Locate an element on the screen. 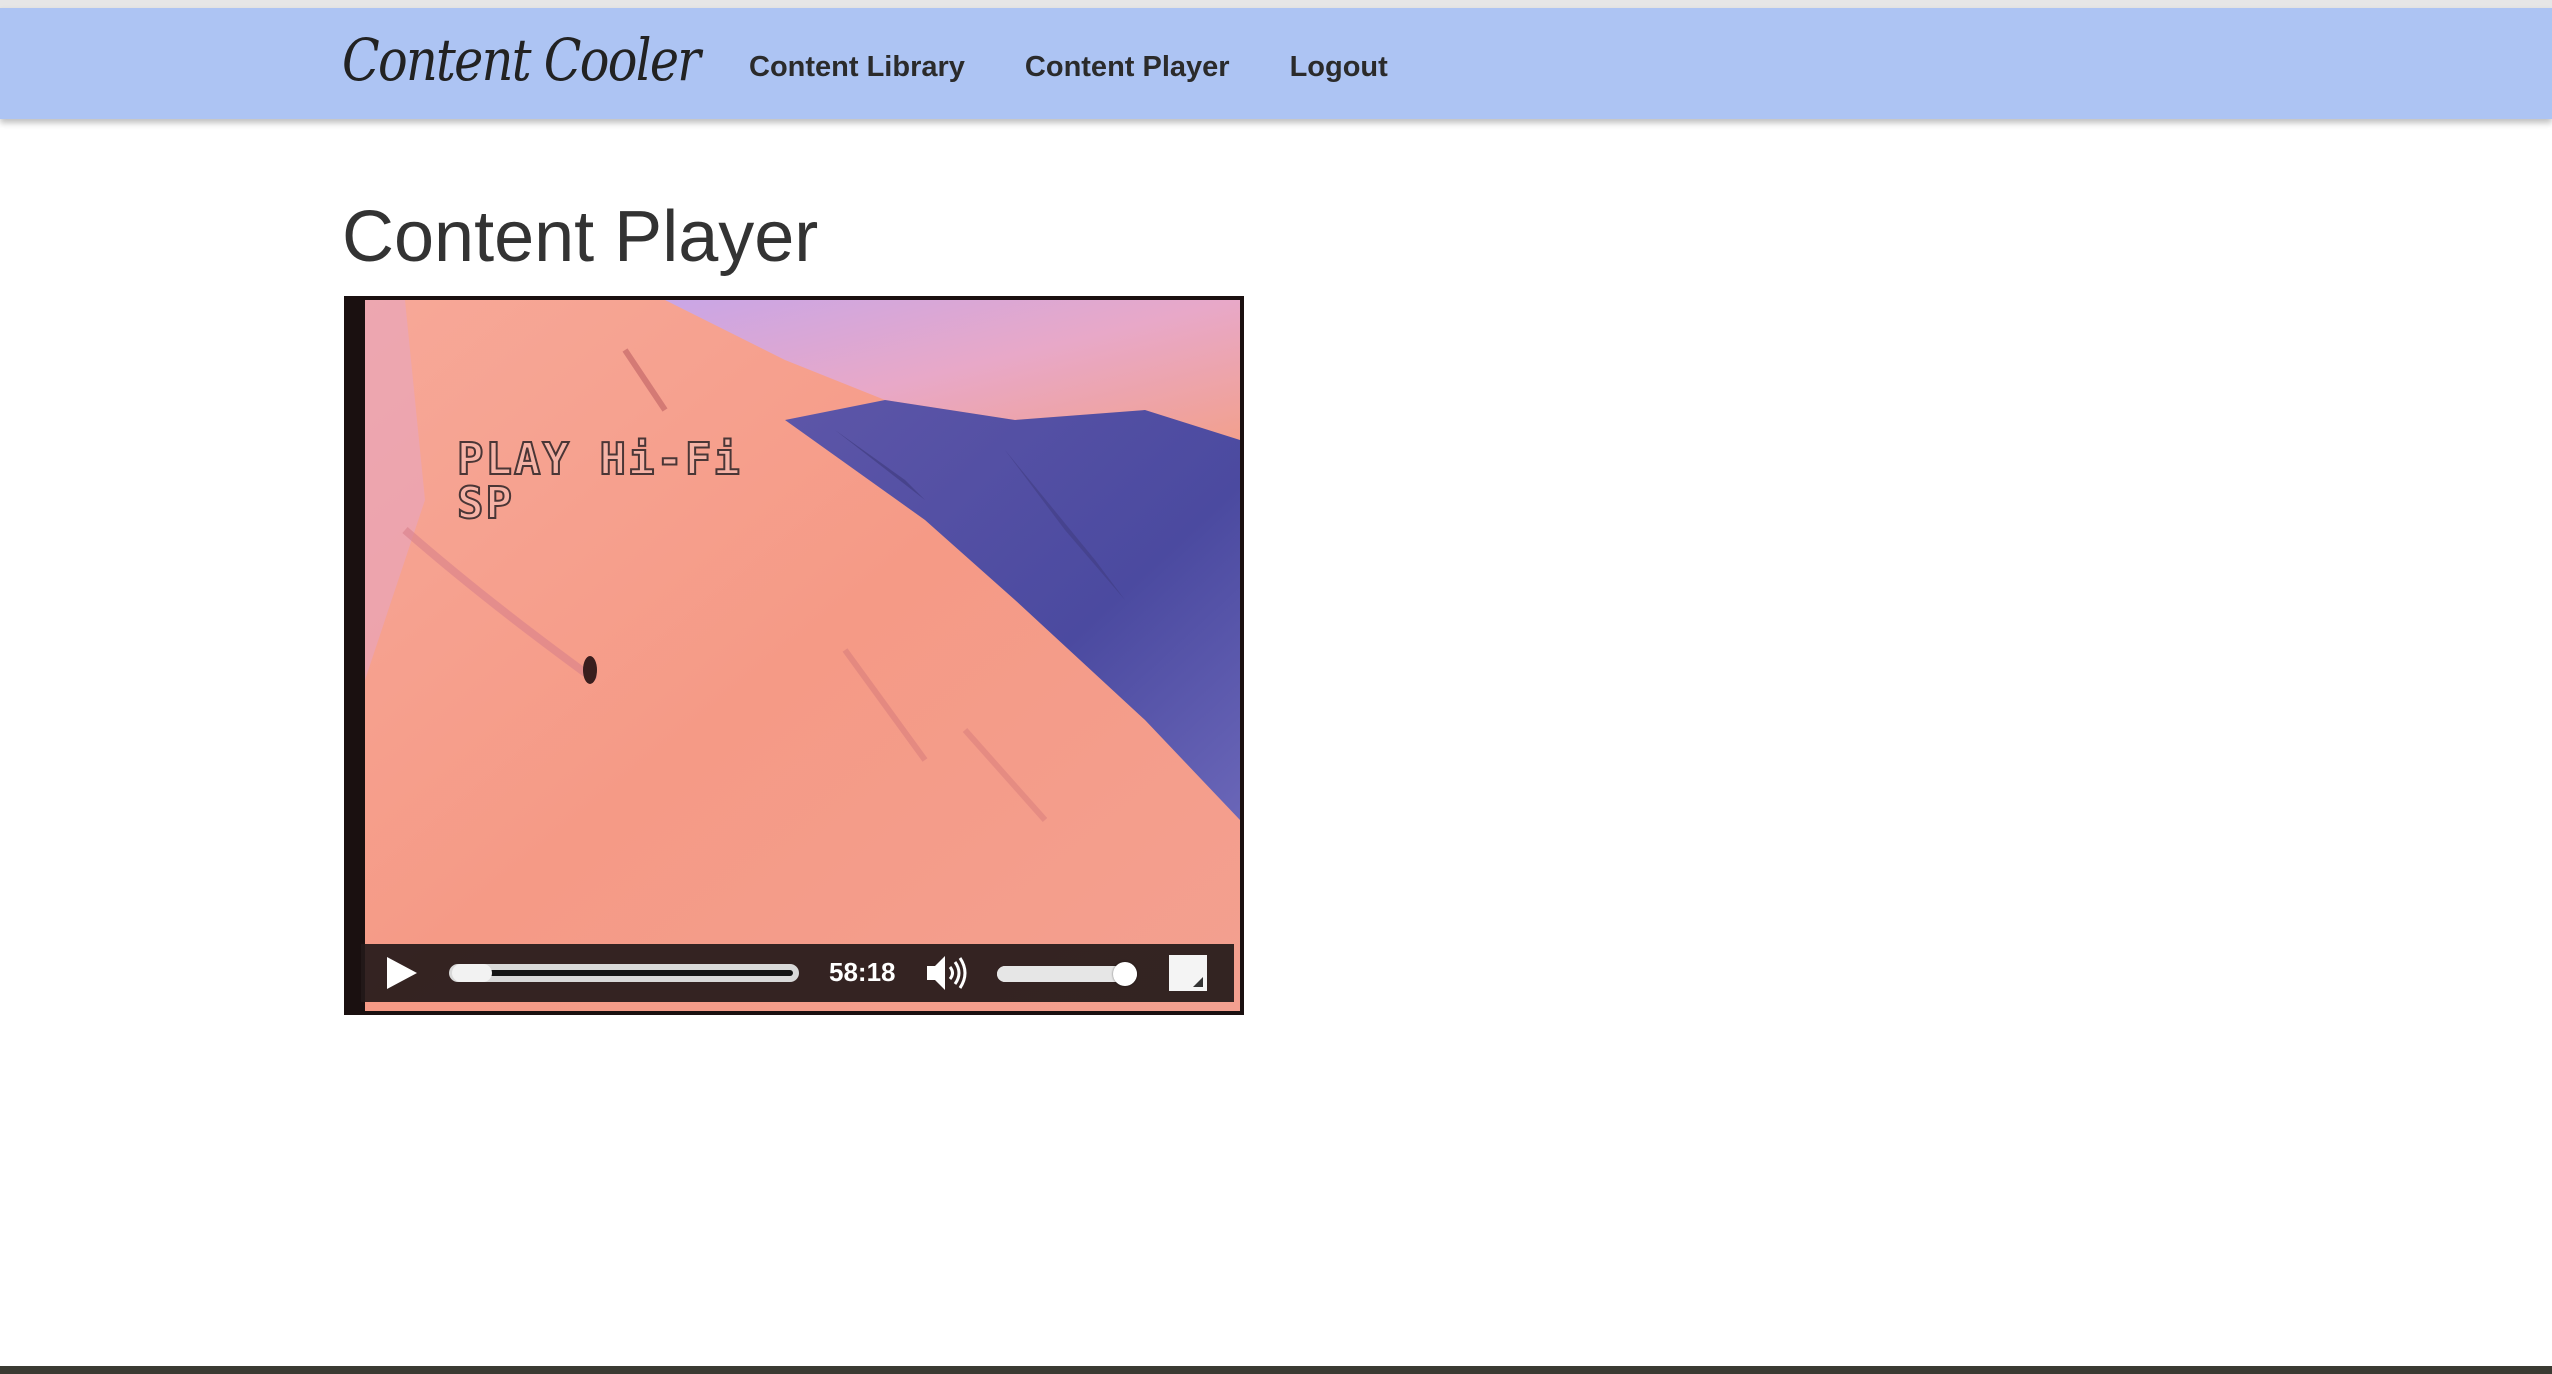 Image resolution: width=2552 pixels, height=1374 pixels. video-osd-text: PLAY Hi-Fi SP is located at coordinates (599, 481).